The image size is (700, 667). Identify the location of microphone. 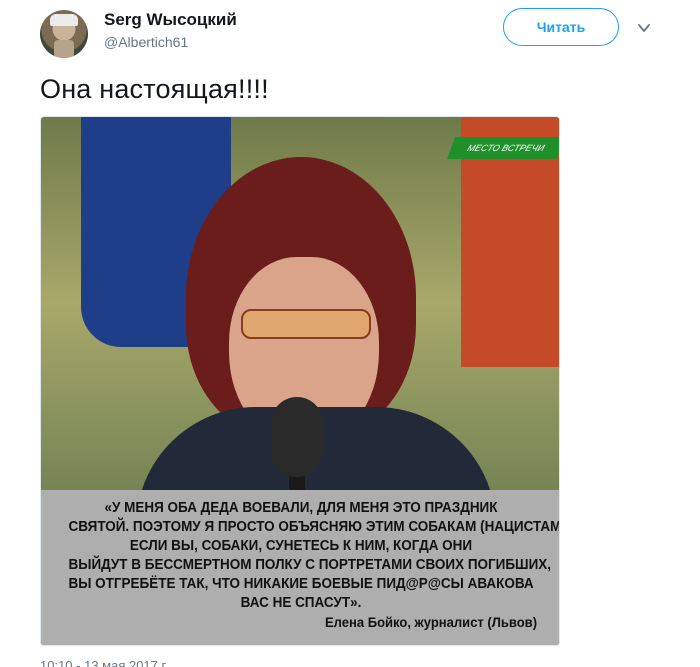
(297, 437).